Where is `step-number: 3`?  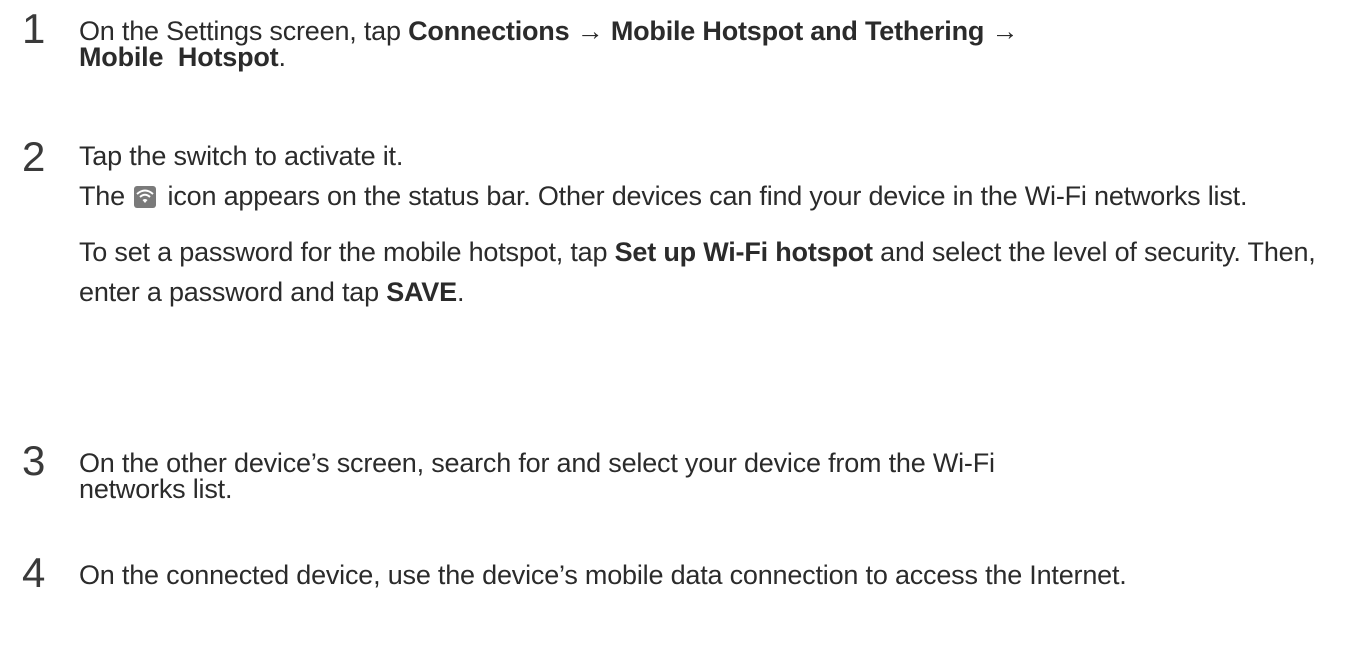
step-number: 3 is located at coordinates (34, 460).